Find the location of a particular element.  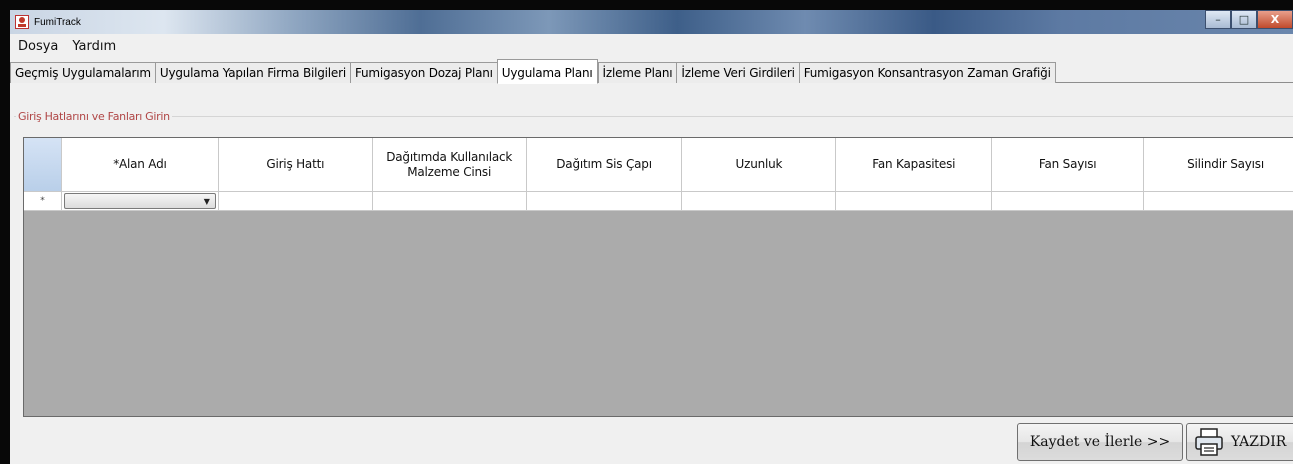

column-header-sis-capi: Dağıtım Sis Çapı is located at coordinates (604, 165).